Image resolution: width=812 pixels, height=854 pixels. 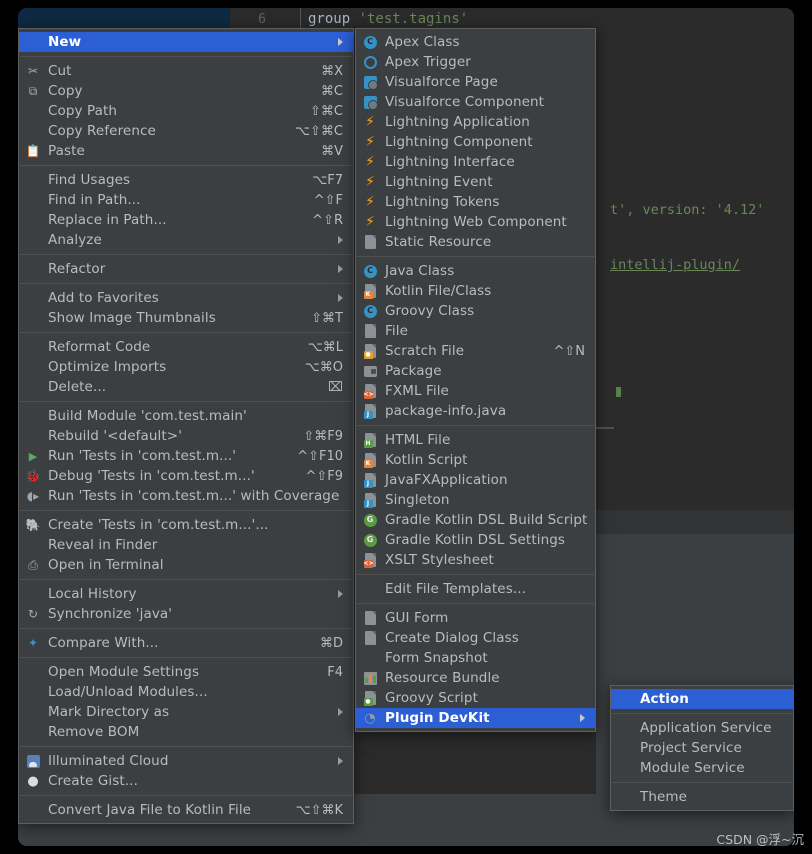 I want to click on menu-item-shortcut: ⌘D, so click(x=331, y=643).